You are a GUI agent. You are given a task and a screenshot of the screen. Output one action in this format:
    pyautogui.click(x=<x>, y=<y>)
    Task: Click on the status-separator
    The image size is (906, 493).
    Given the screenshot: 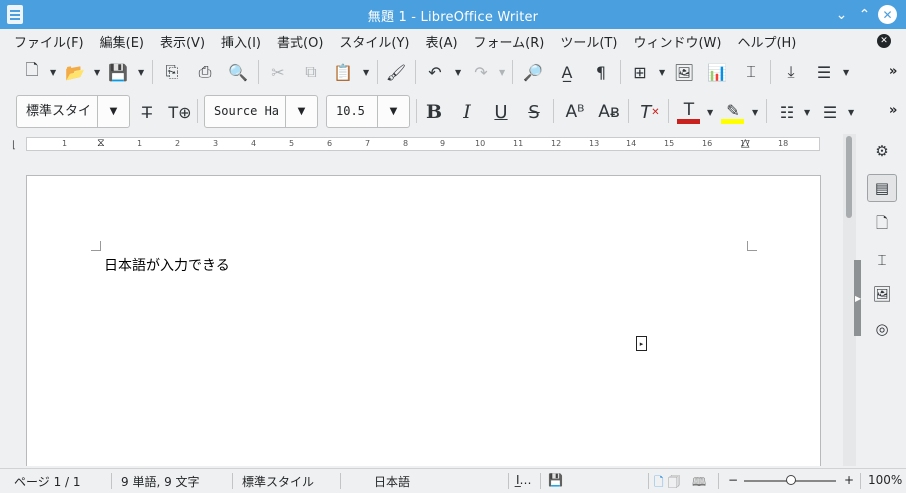 What is the action you would take?
    pyautogui.click(x=540, y=481)
    